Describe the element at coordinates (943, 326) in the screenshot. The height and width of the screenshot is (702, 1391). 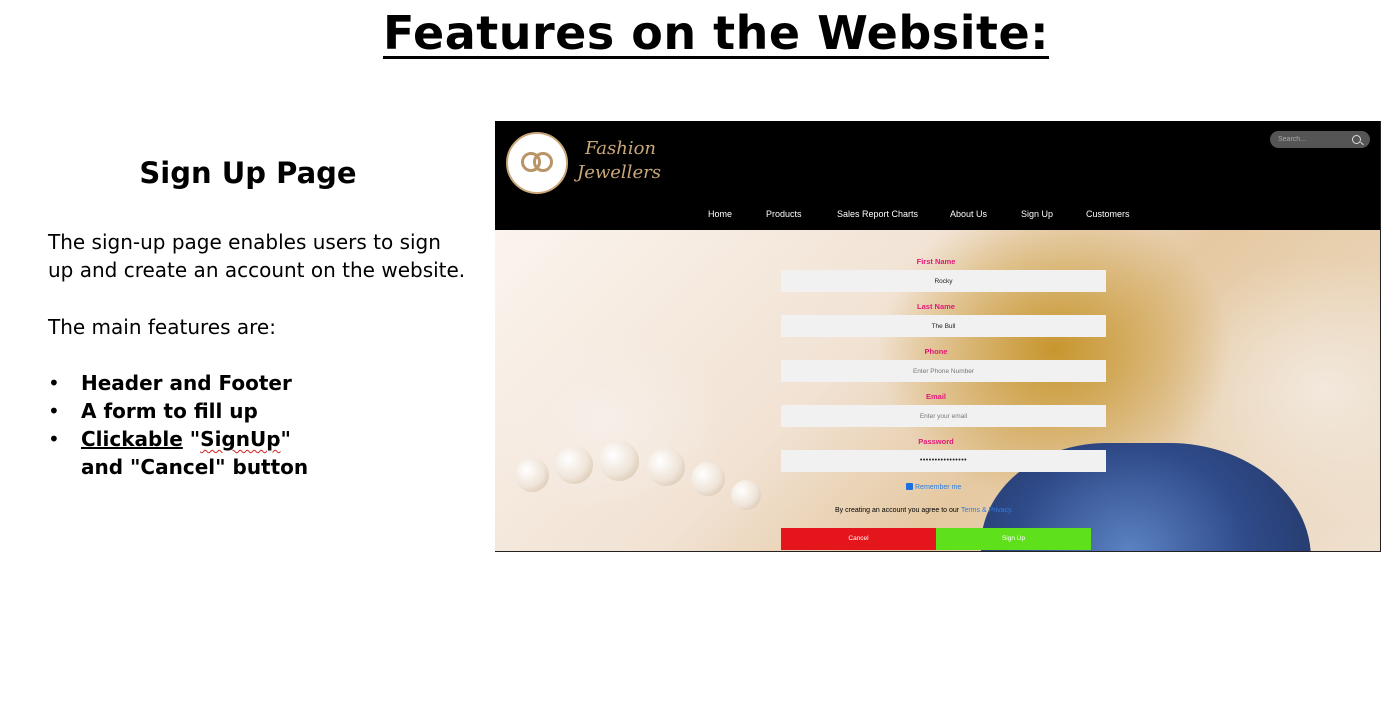
I see `last-name-field` at that location.